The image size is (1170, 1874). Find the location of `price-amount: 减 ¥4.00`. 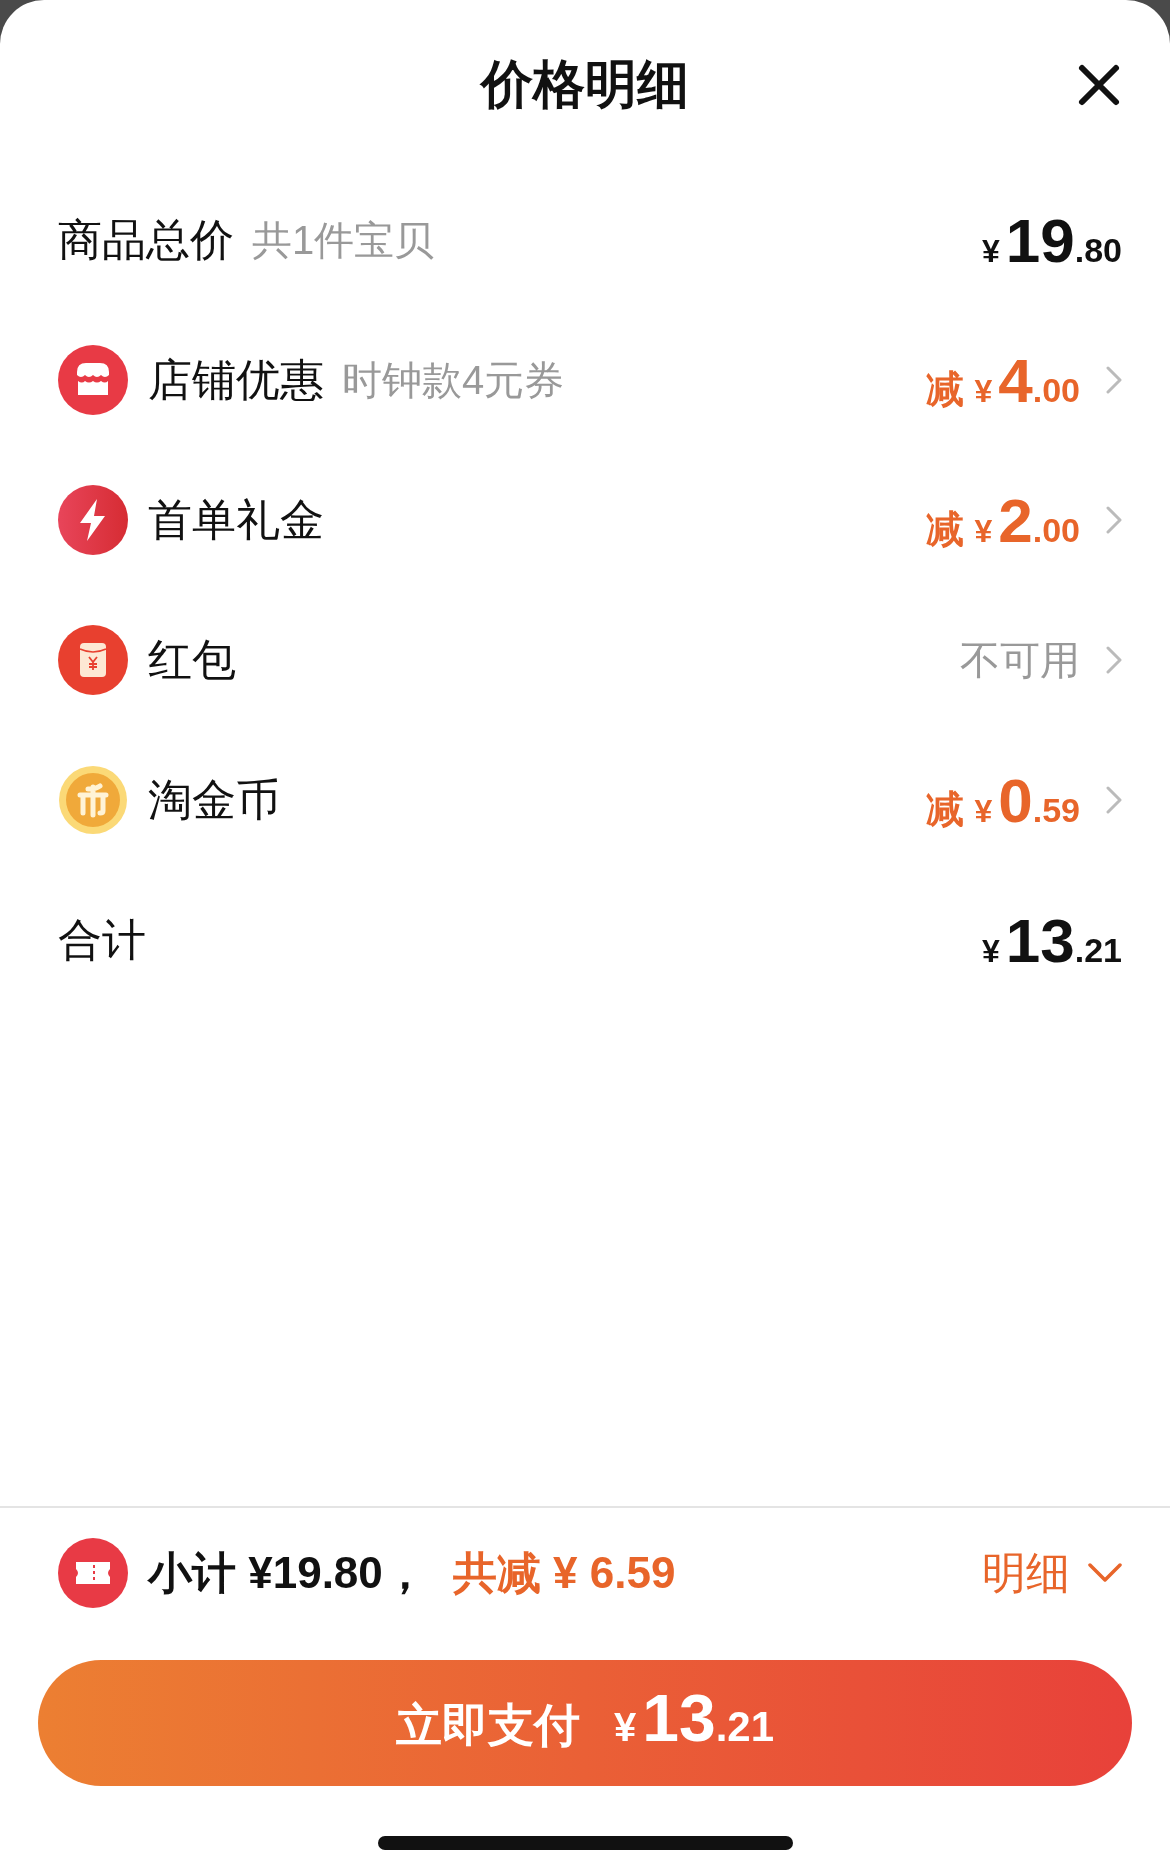

price-amount: 减 ¥4.00 is located at coordinates (1003, 380).